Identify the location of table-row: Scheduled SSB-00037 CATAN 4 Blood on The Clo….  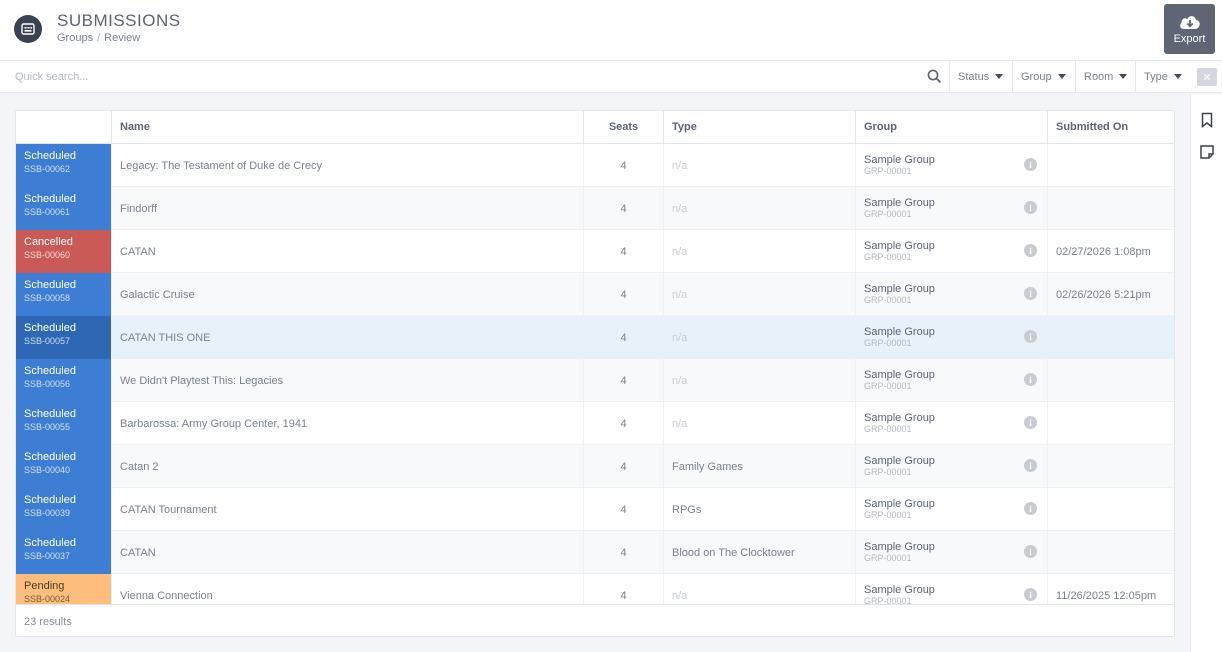
(595, 552).